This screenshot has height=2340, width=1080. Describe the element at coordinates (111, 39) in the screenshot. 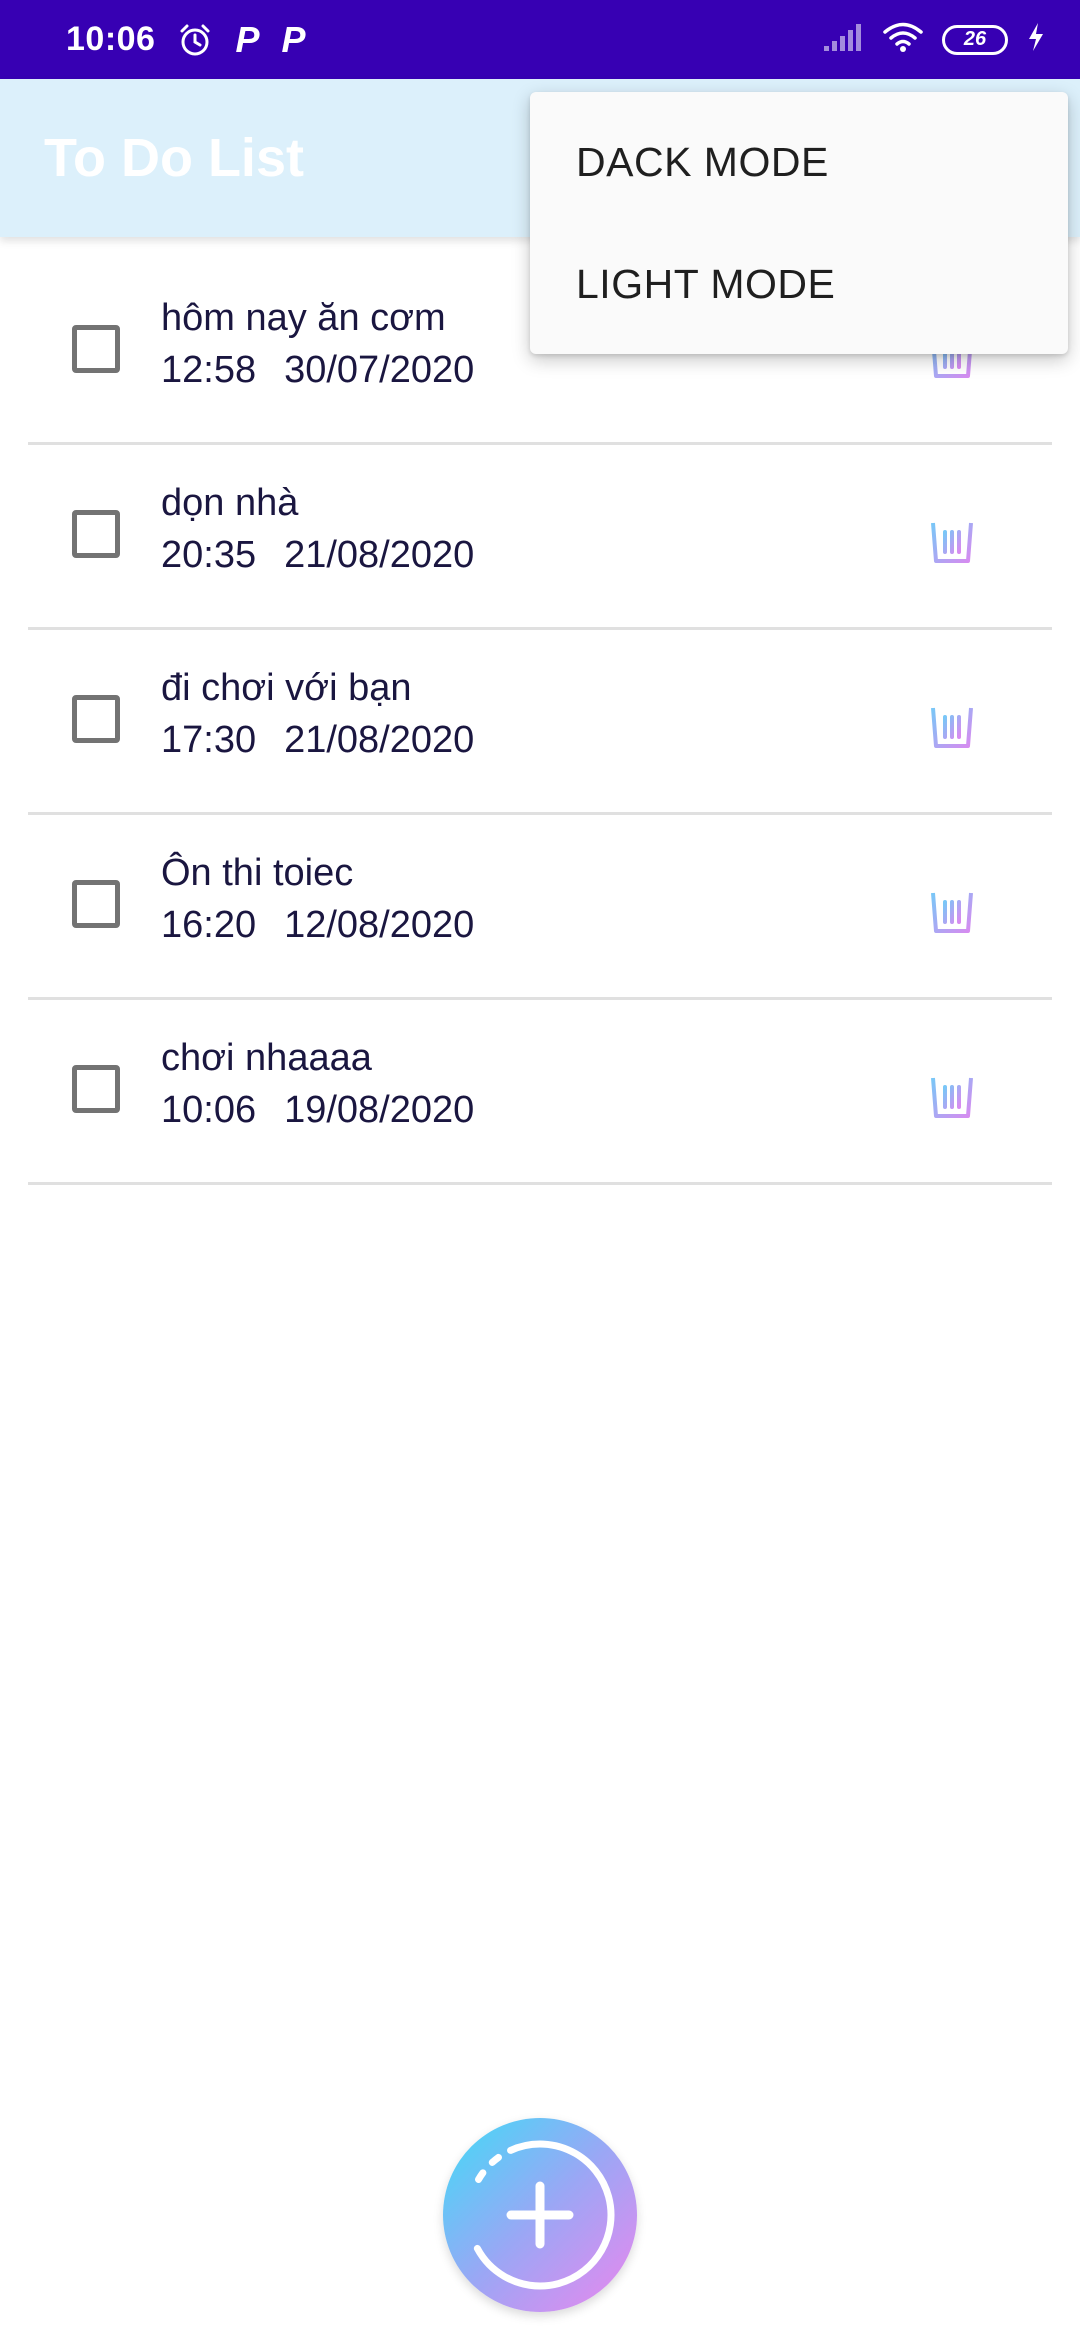

I see `status-time: 10:06` at that location.